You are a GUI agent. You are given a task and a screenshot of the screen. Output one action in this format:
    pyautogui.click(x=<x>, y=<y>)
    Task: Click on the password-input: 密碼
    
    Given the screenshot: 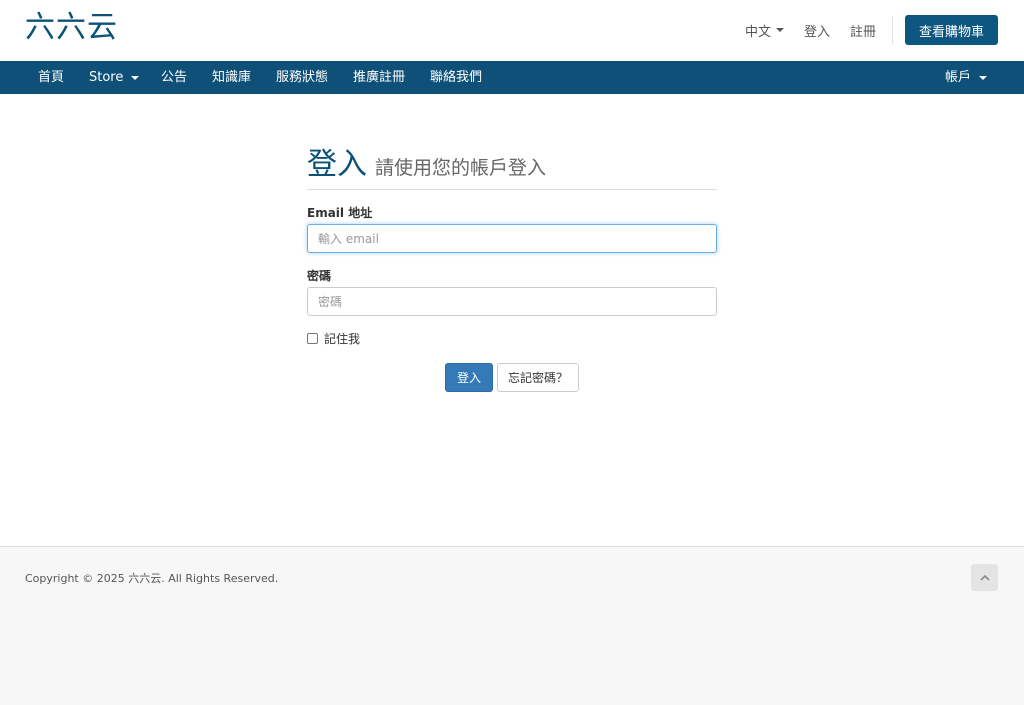 What is the action you would take?
    pyautogui.click(x=512, y=301)
    